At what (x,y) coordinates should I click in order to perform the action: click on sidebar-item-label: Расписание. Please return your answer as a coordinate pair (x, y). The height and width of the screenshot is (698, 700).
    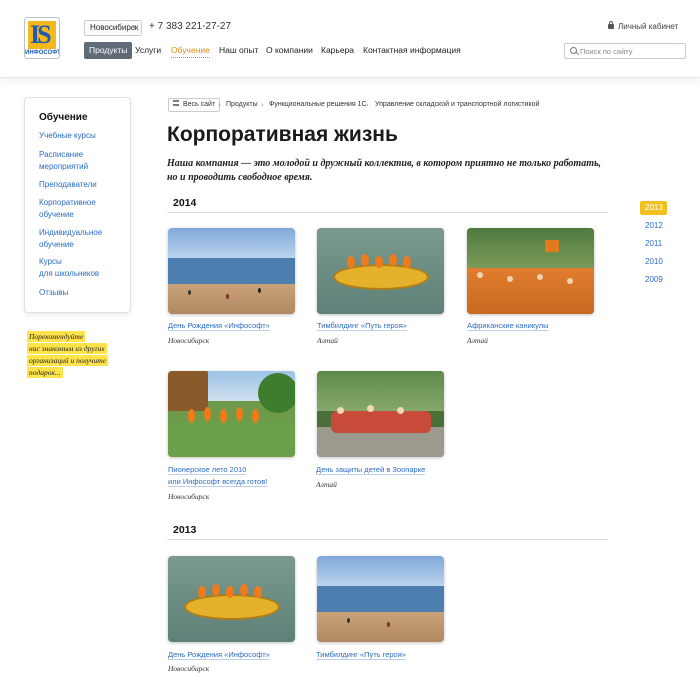
    Looking at the image, I should click on (61, 154).